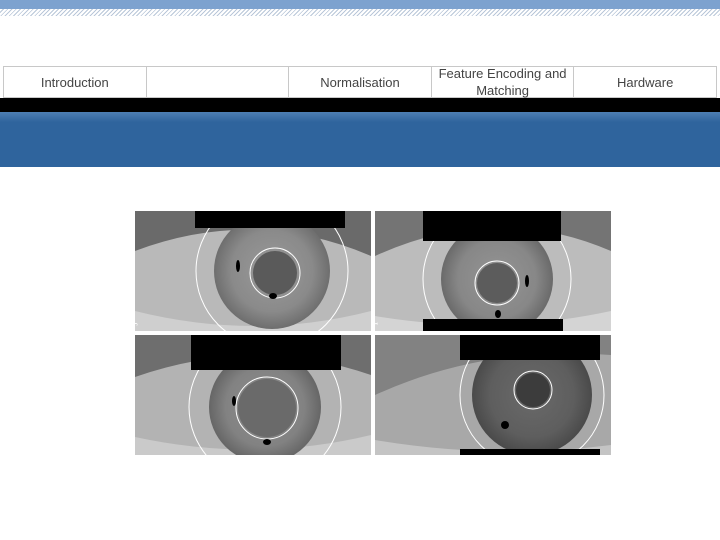 This screenshot has width=720, height=540. I want to click on tab-hardware: Hardware, so click(645, 82).